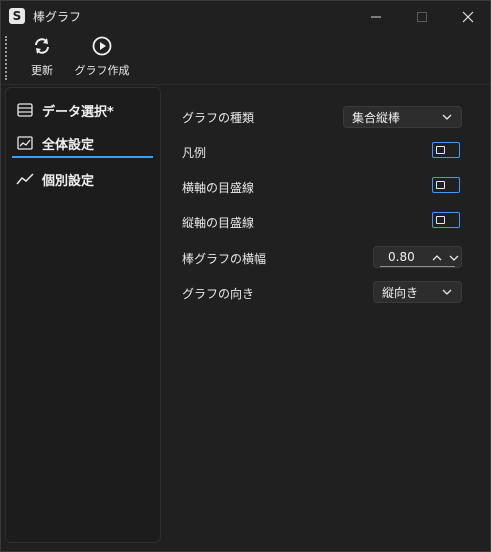  Describe the element at coordinates (446, 185) in the screenshot. I see `x-gridlines-toggle` at that location.